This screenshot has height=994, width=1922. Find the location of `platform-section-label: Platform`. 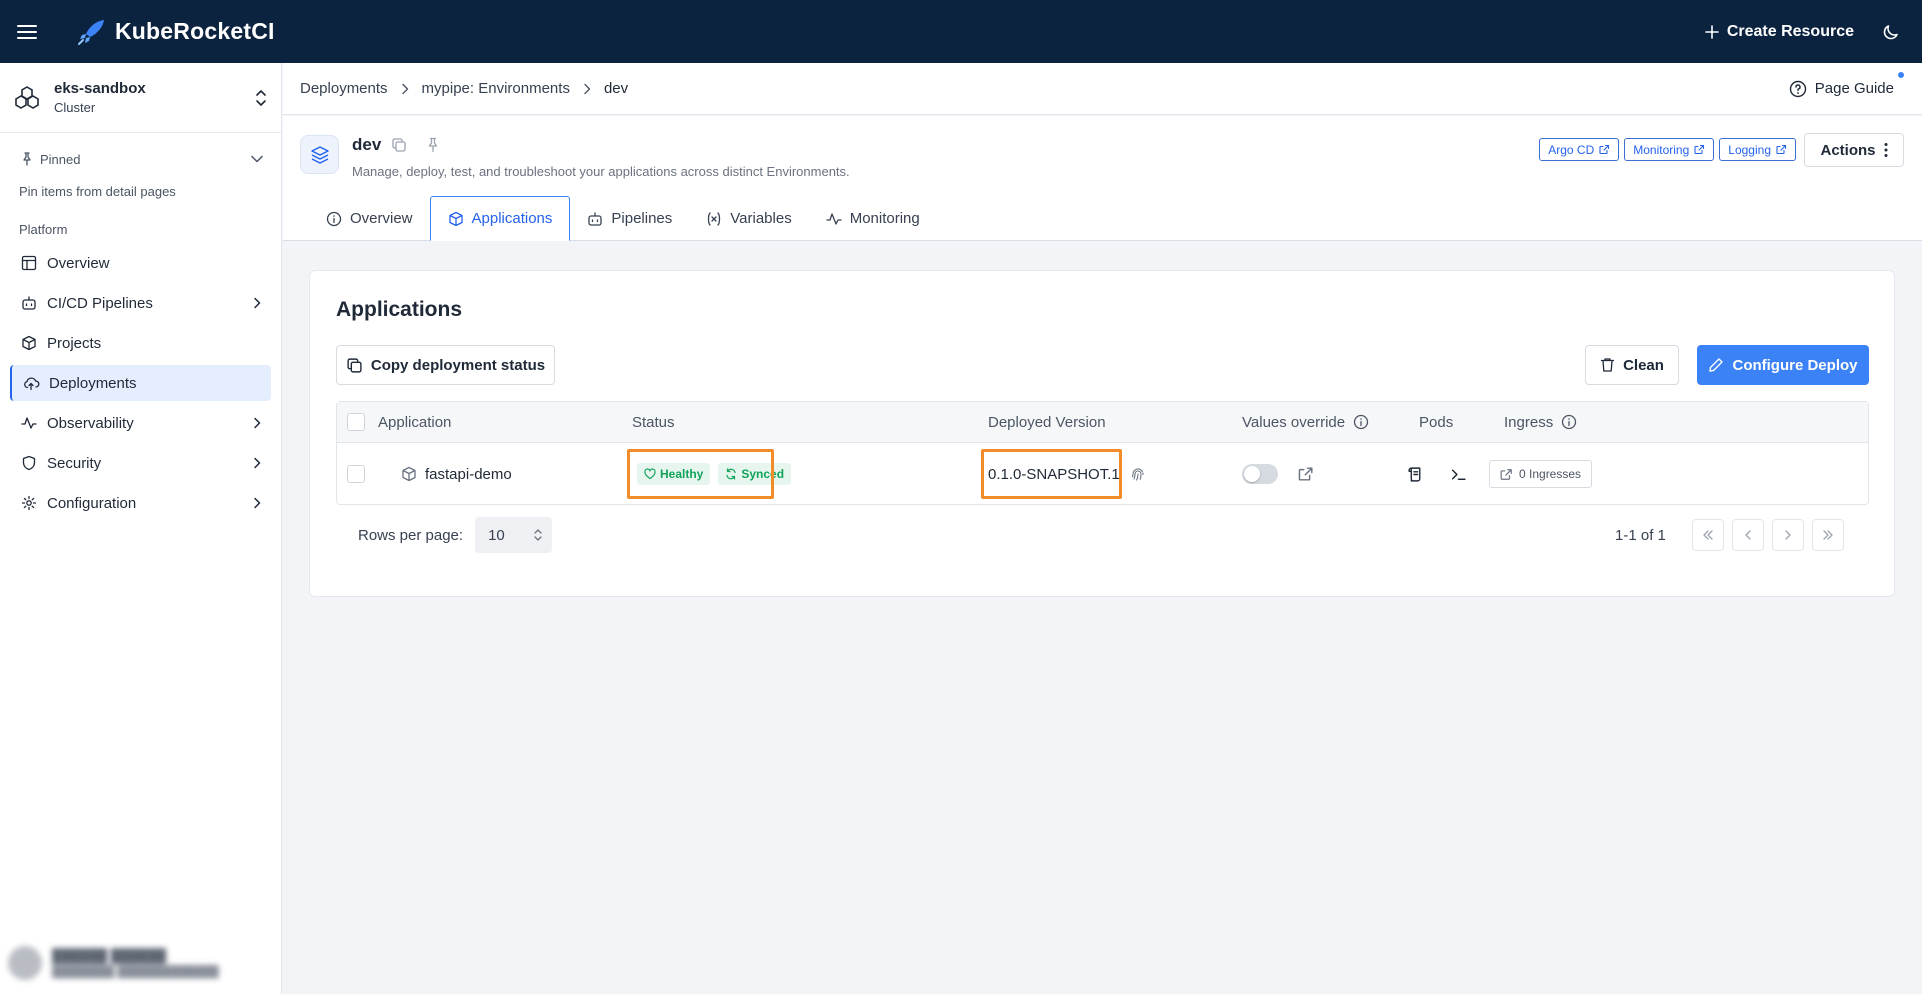

platform-section-label: Platform is located at coordinates (43, 229).